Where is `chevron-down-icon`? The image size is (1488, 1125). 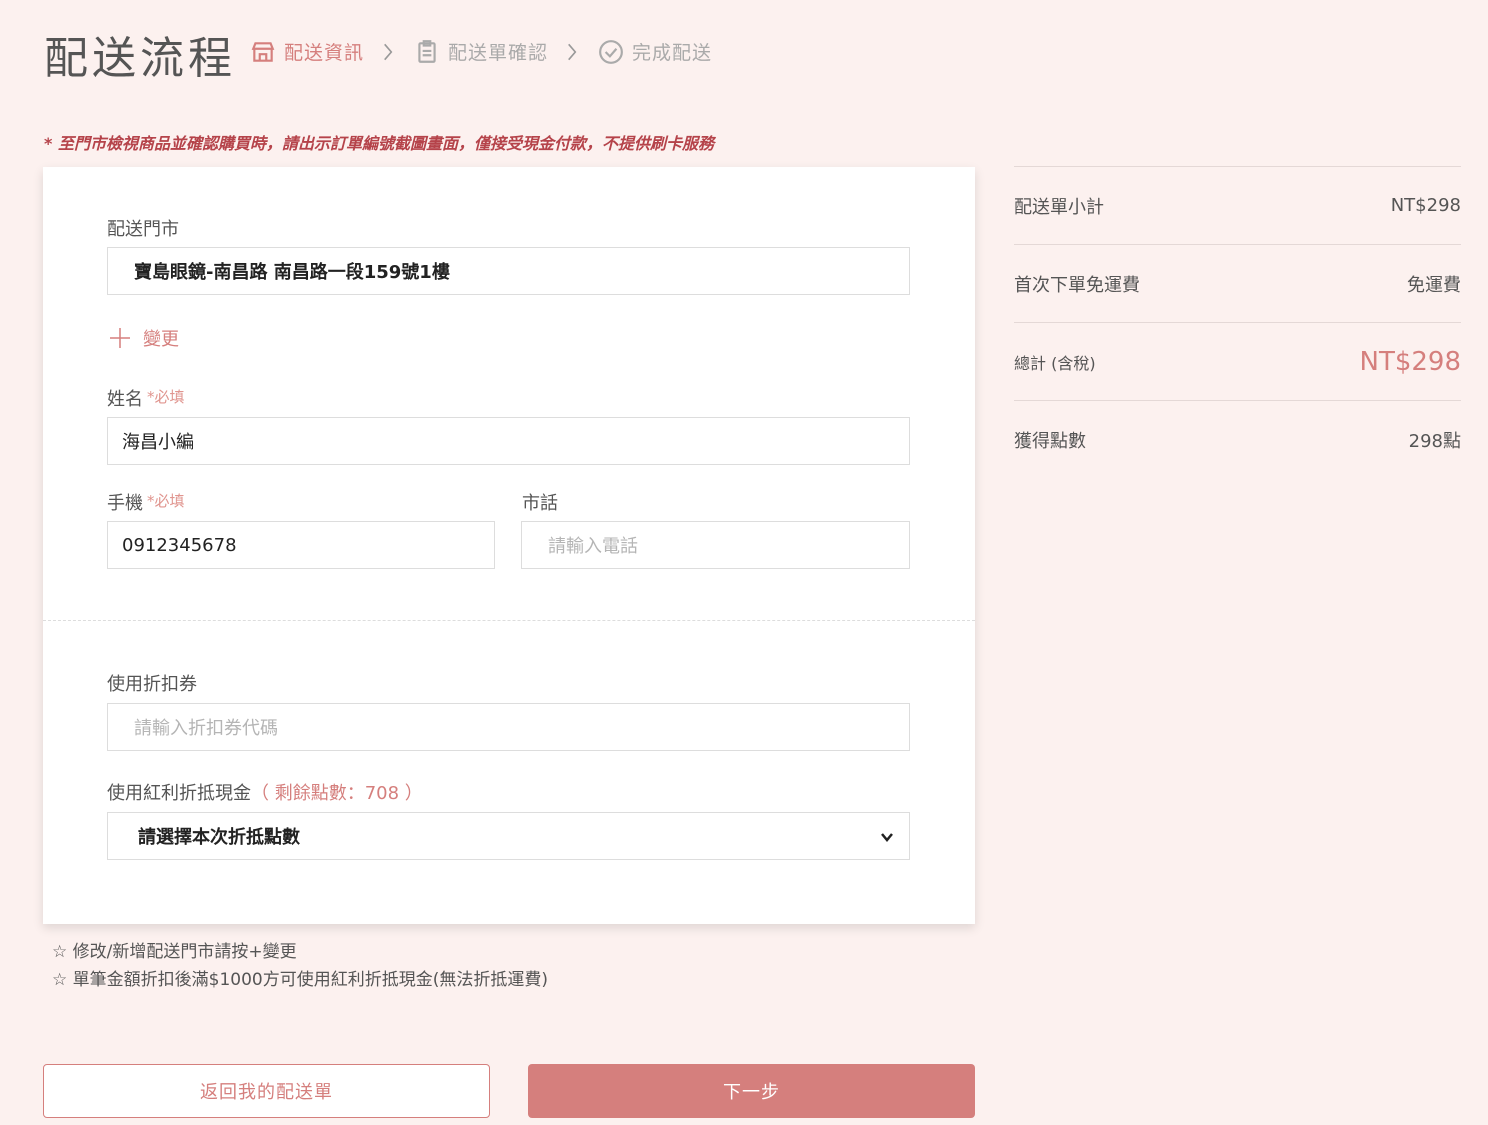 chevron-down-icon is located at coordinates (887, 837).